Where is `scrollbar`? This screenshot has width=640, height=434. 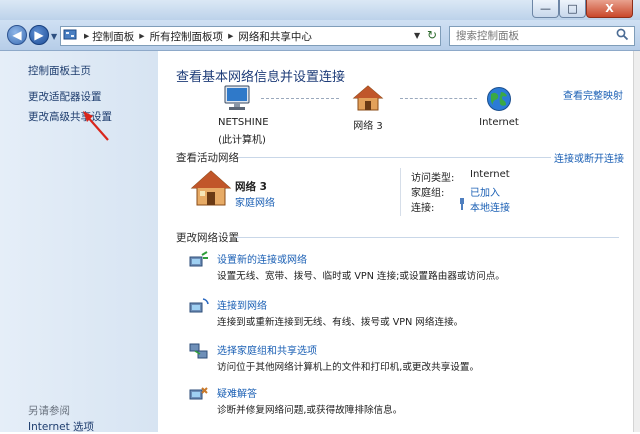 scrollbar is located at coordinates (636, 241).